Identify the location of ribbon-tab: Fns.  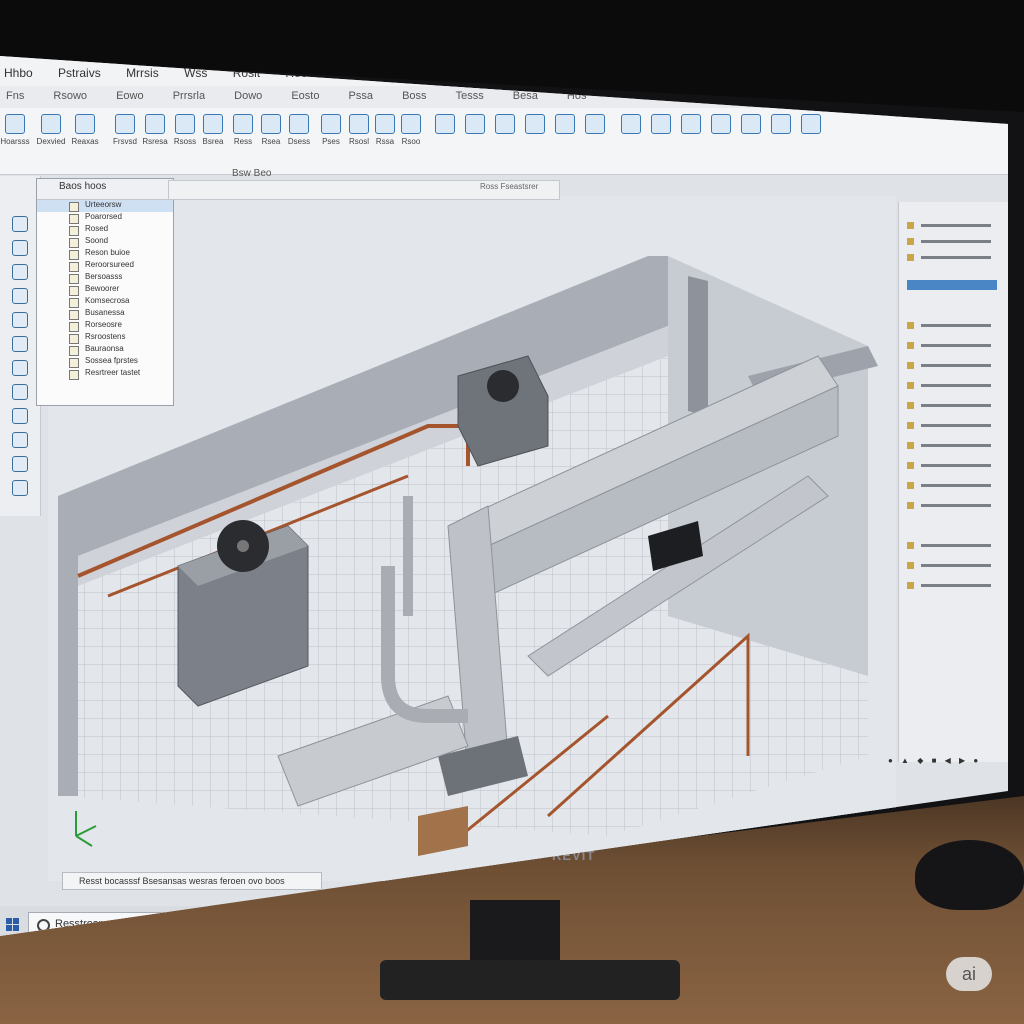
(15, 94).